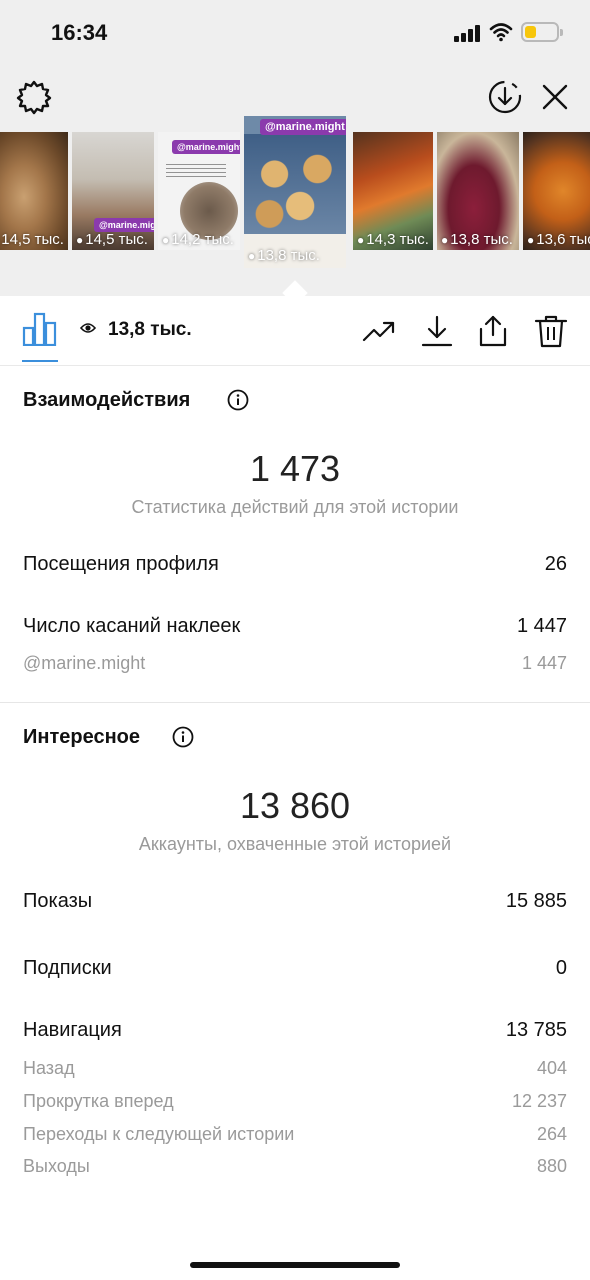 Image resolution: width=590 pixels, height=1280 pixels. What do you see at coordinates (295, 507) in the screenshot?
I see `interactions-subtitle: Статистика действий для этой истории` at bounding box center [295, 507].